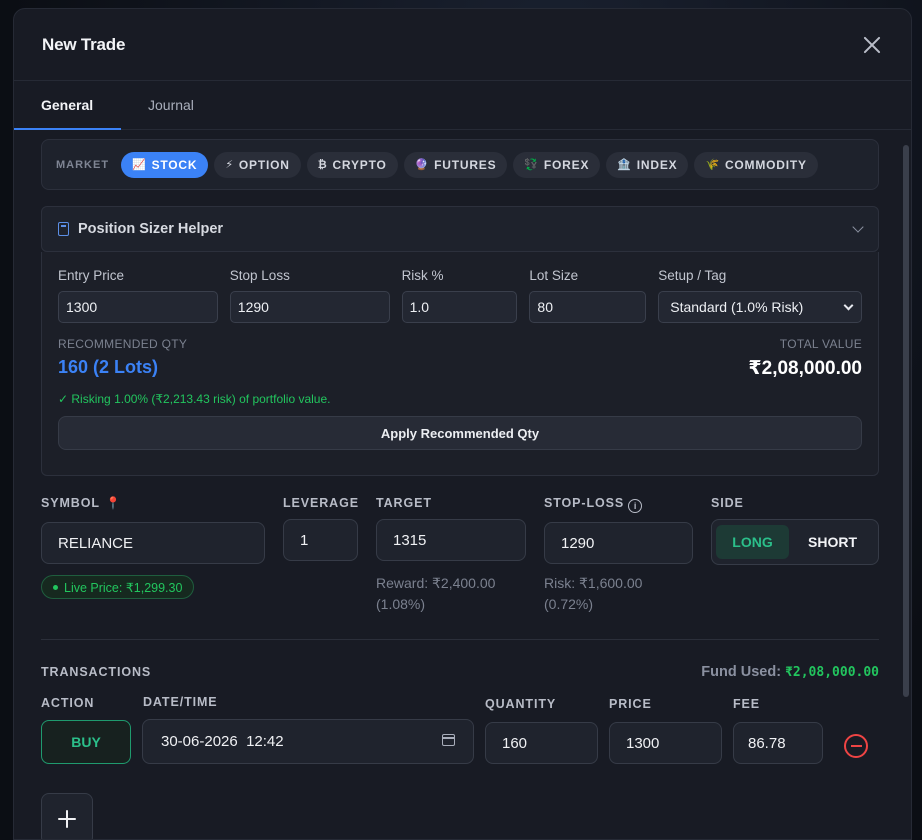 The width and height of the screenshot is (922, 840). I want to click on sizer-title-text: Position Sizer Helper, so click(151, 229).